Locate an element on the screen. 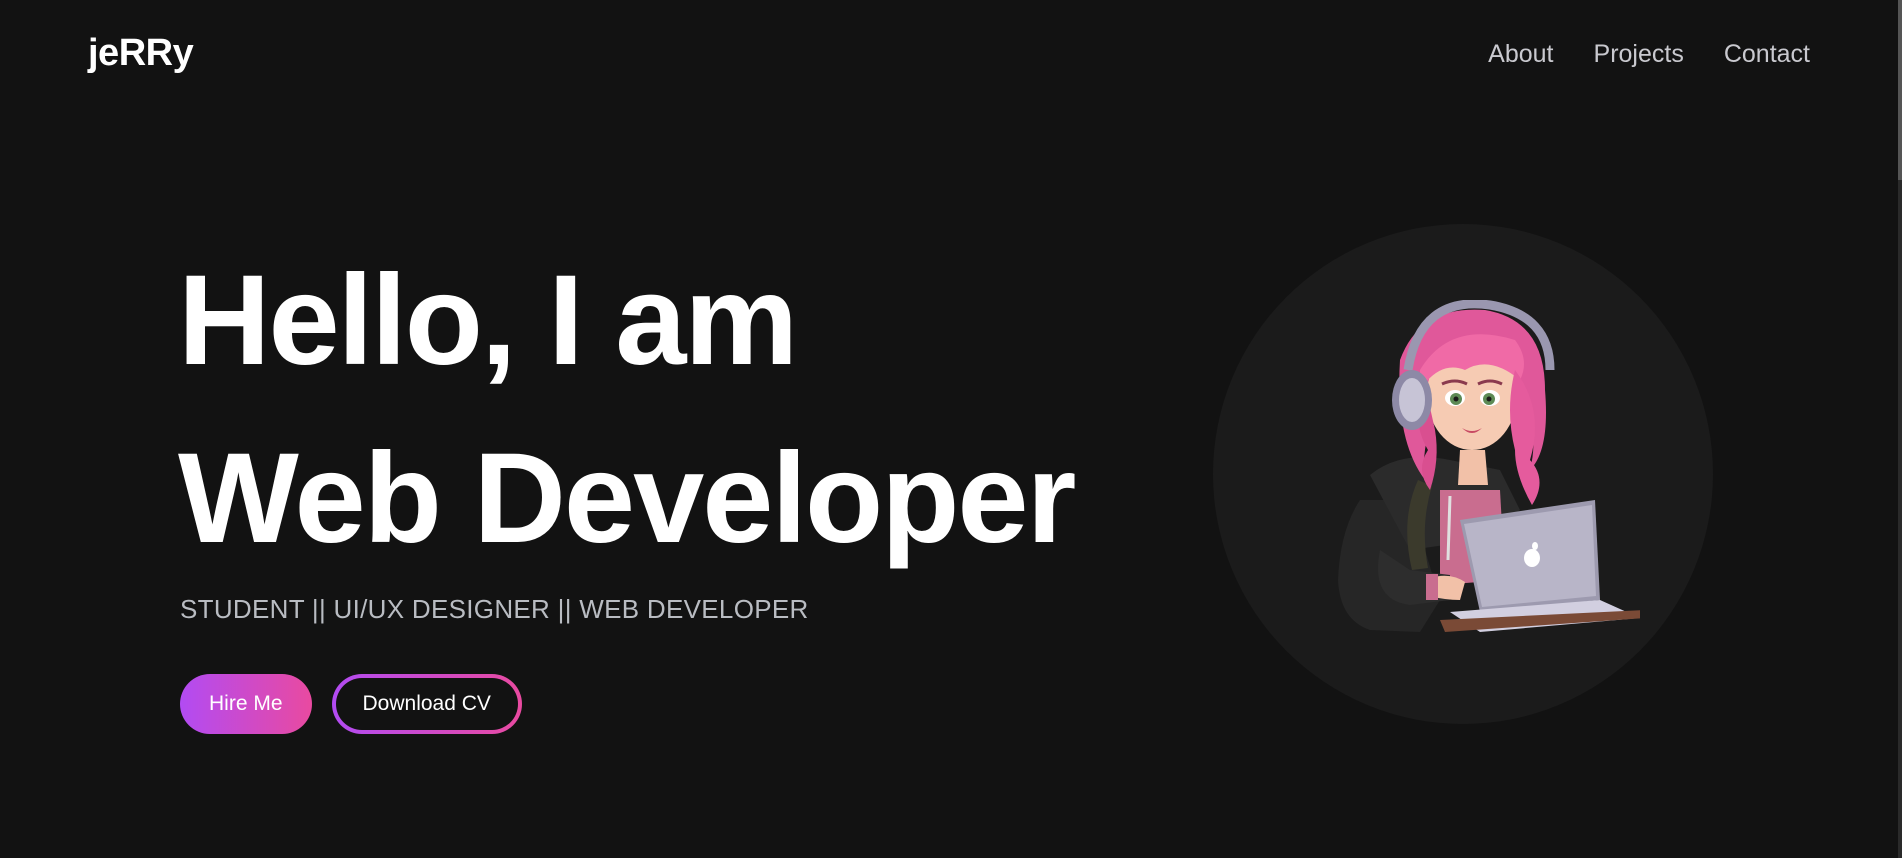 The width and height of the screenshot is (1902, 858). hero-greeting: Hello, I am is located at coordinates (488, 320).